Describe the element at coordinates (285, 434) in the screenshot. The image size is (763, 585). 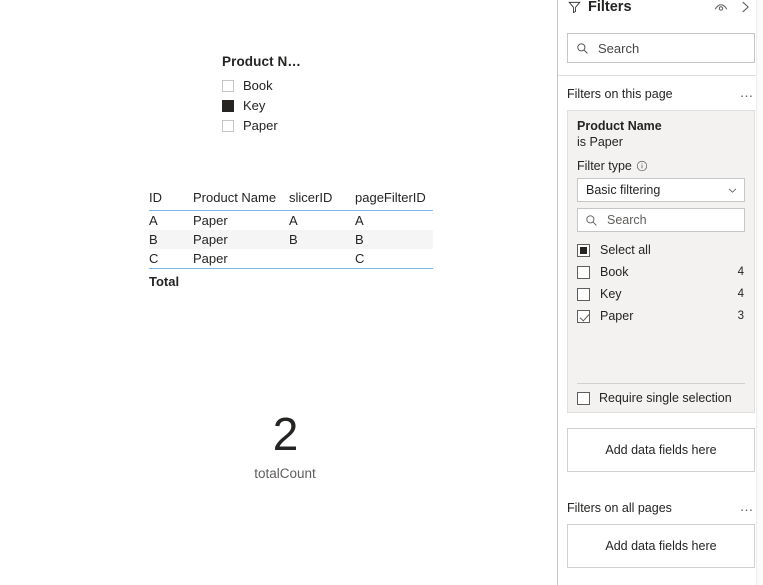
I see `card-value: 2` at that location.